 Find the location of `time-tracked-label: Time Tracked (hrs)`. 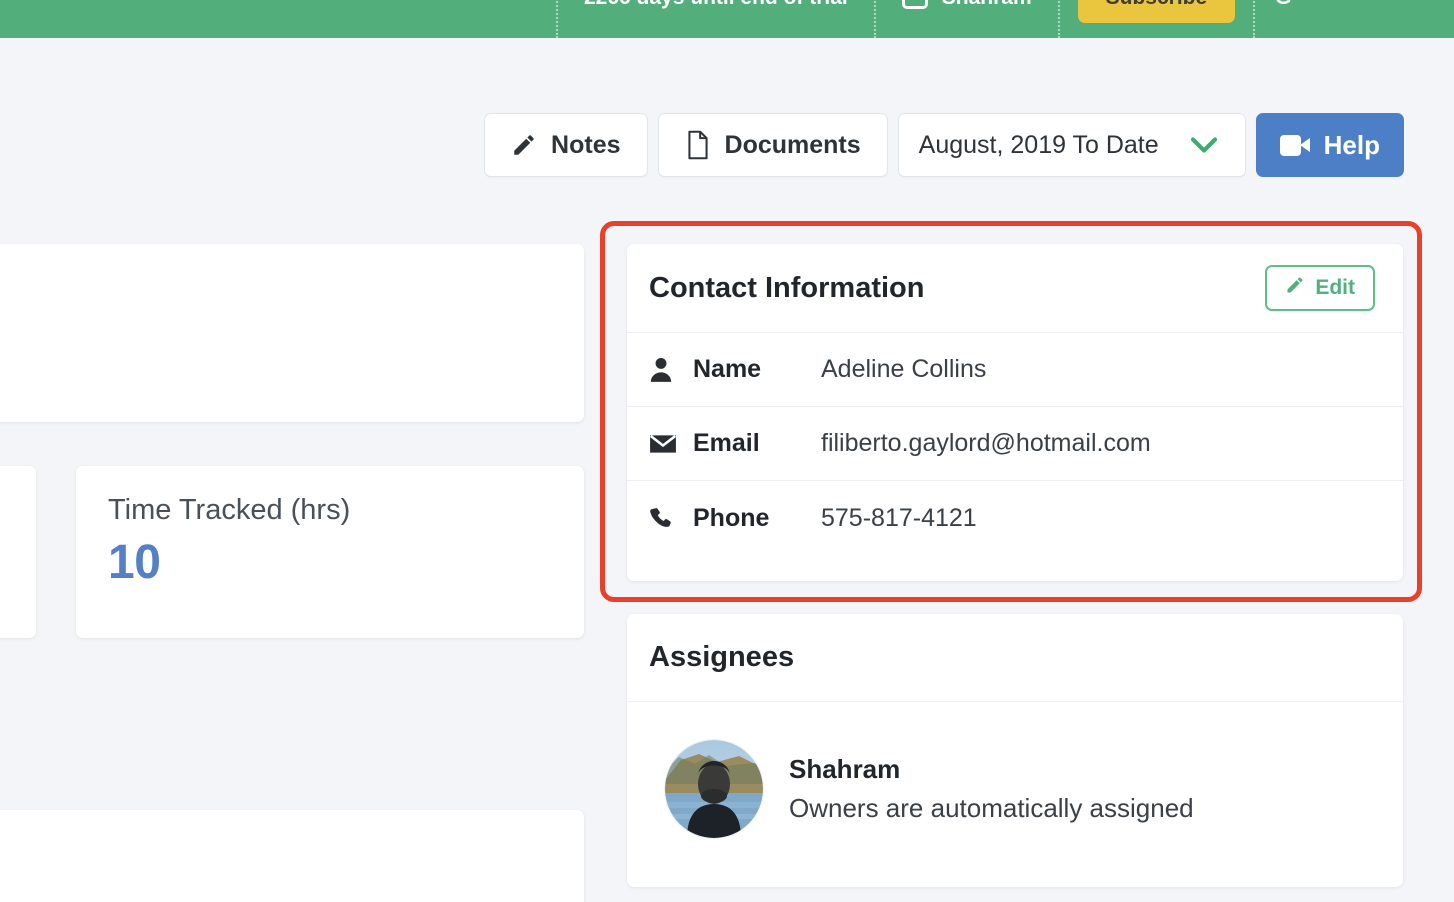

time-tracked-label: Time Tracked (hrs) is located at coordinates (229, 510).